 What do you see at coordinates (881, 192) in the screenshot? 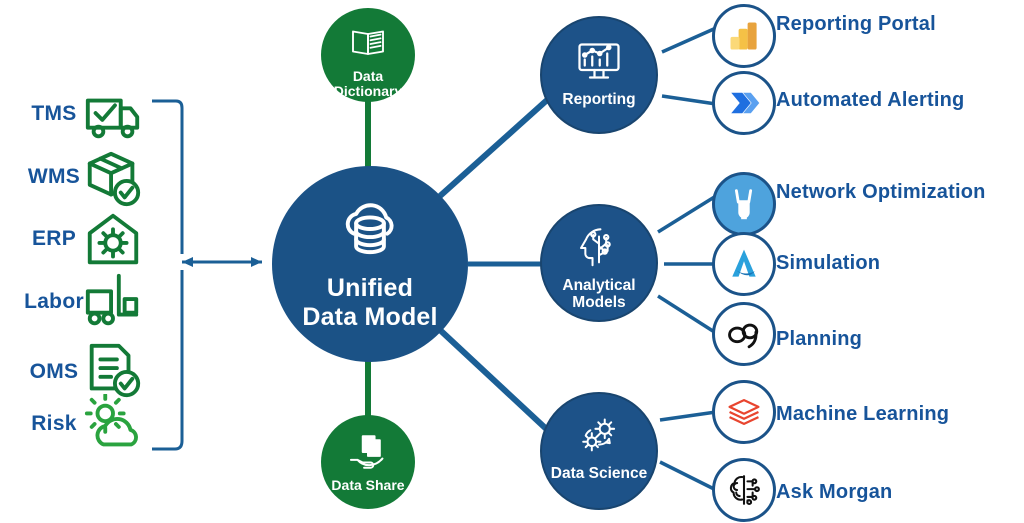
I see `leaf-label-network-optimization: Network Optimization` at bounding box center [881, 192].